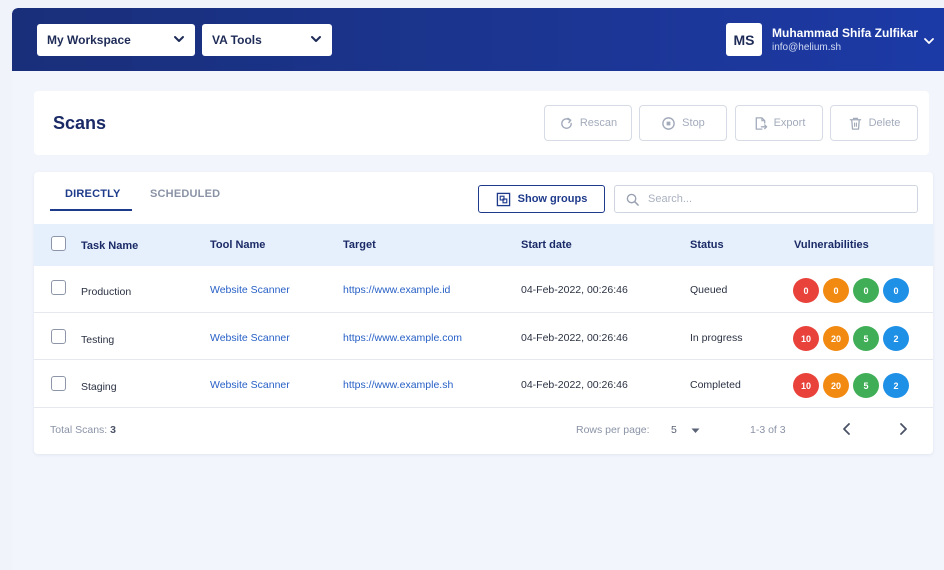  I want to click on caret-down-icon, so click(695, 431).